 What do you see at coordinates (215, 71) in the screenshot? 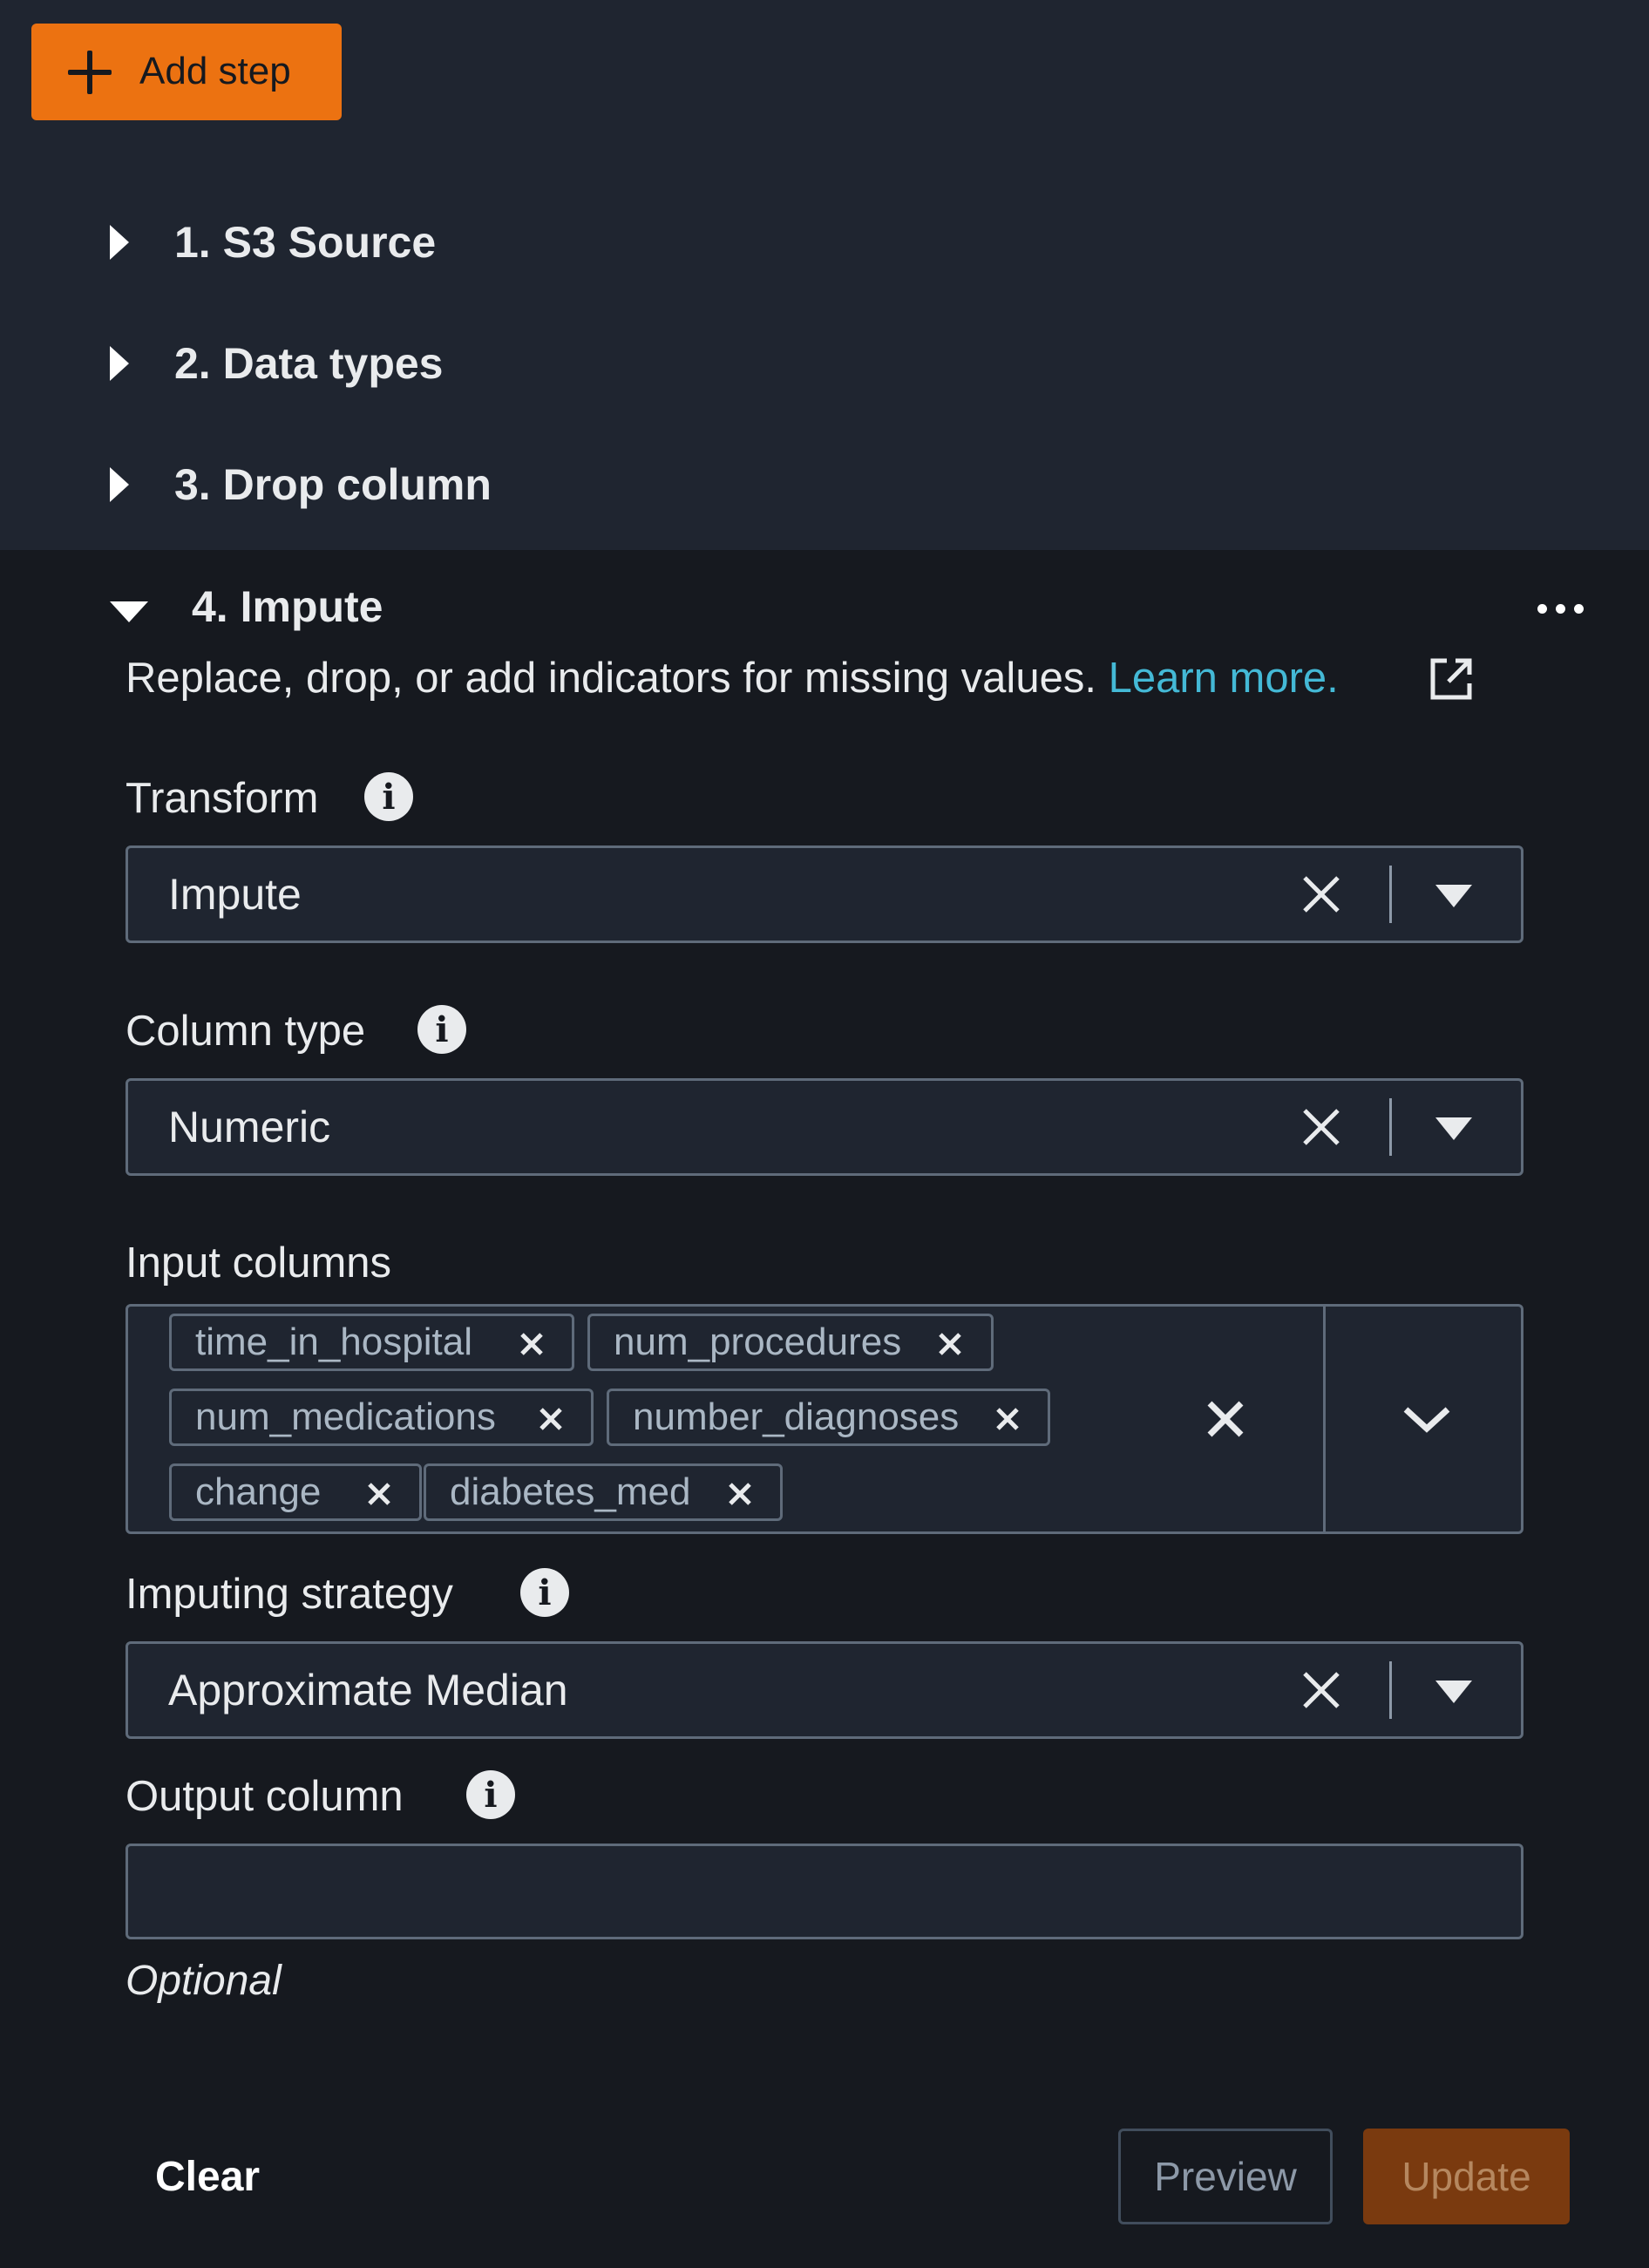
I see `add-step-label: Add step` at bounding box center [215, 71].